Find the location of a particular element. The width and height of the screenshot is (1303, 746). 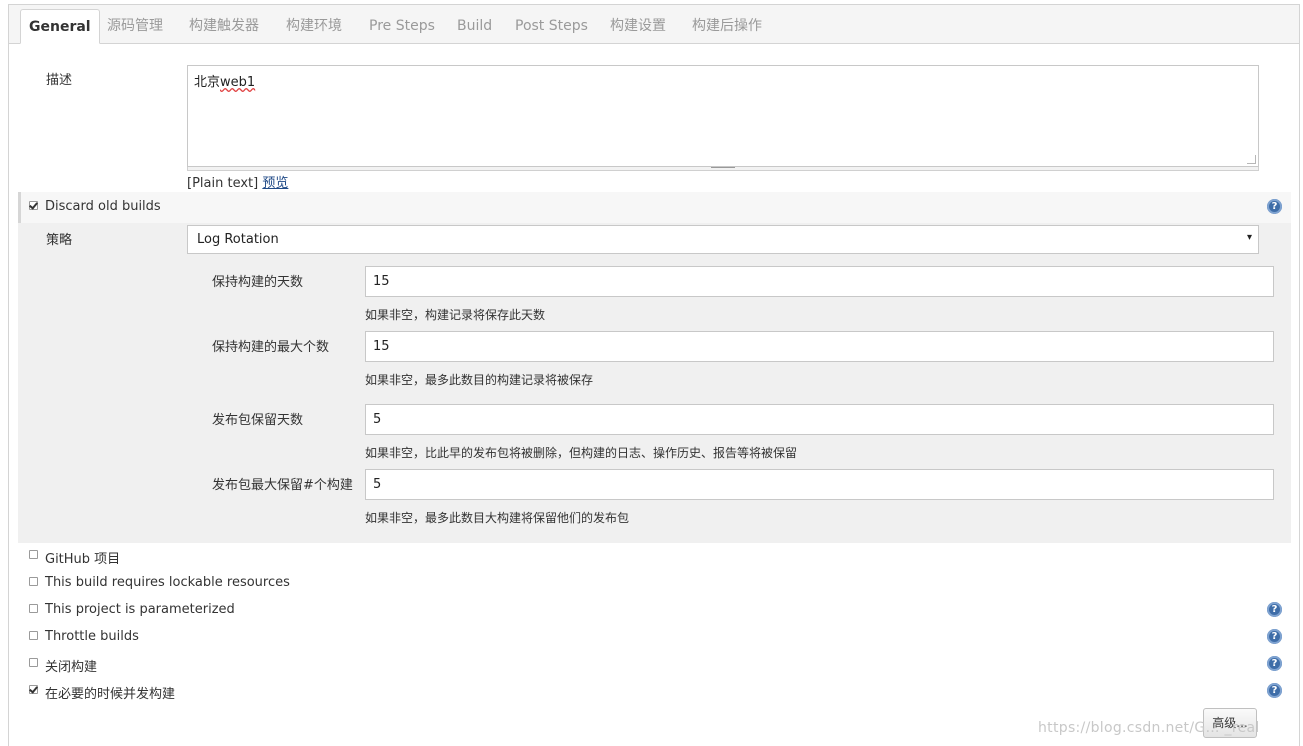

max-builds-label: 保持构建的最大个数 is located at coordinates (271, 347).